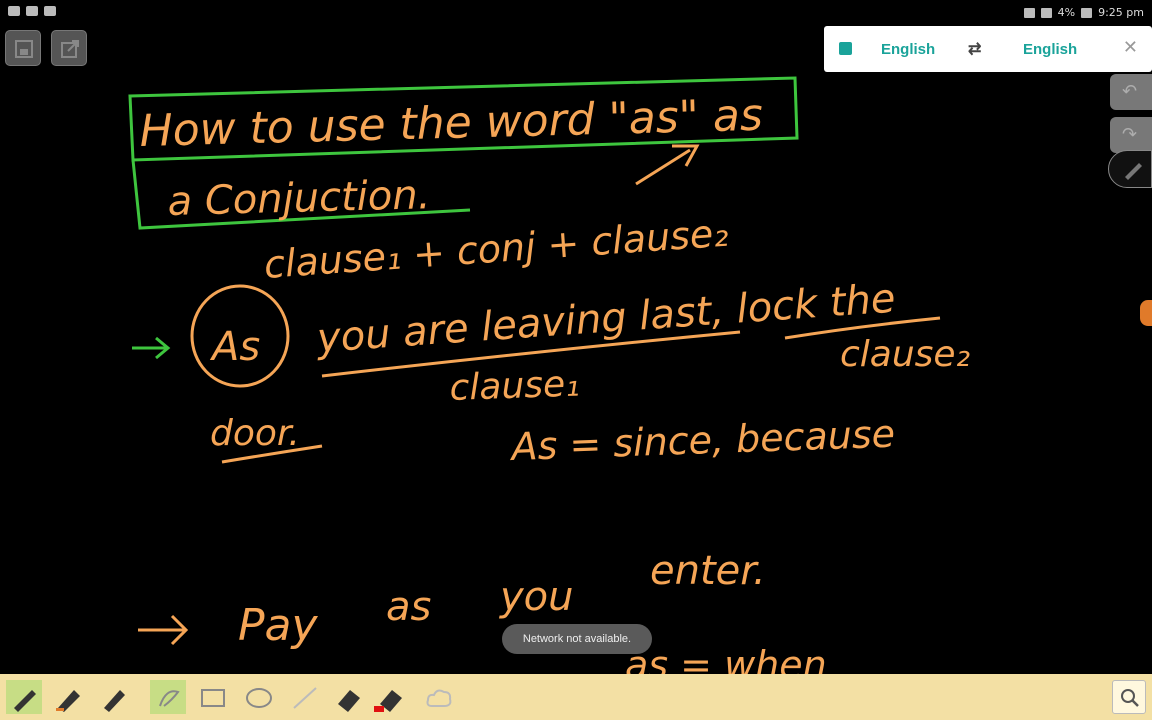 The width and height of the screenshot is (1152, 720). What do you see at coordinates (708, 571) in the screenshot?
I see `example2-enter: enter.` at bounding box center [708, 571].